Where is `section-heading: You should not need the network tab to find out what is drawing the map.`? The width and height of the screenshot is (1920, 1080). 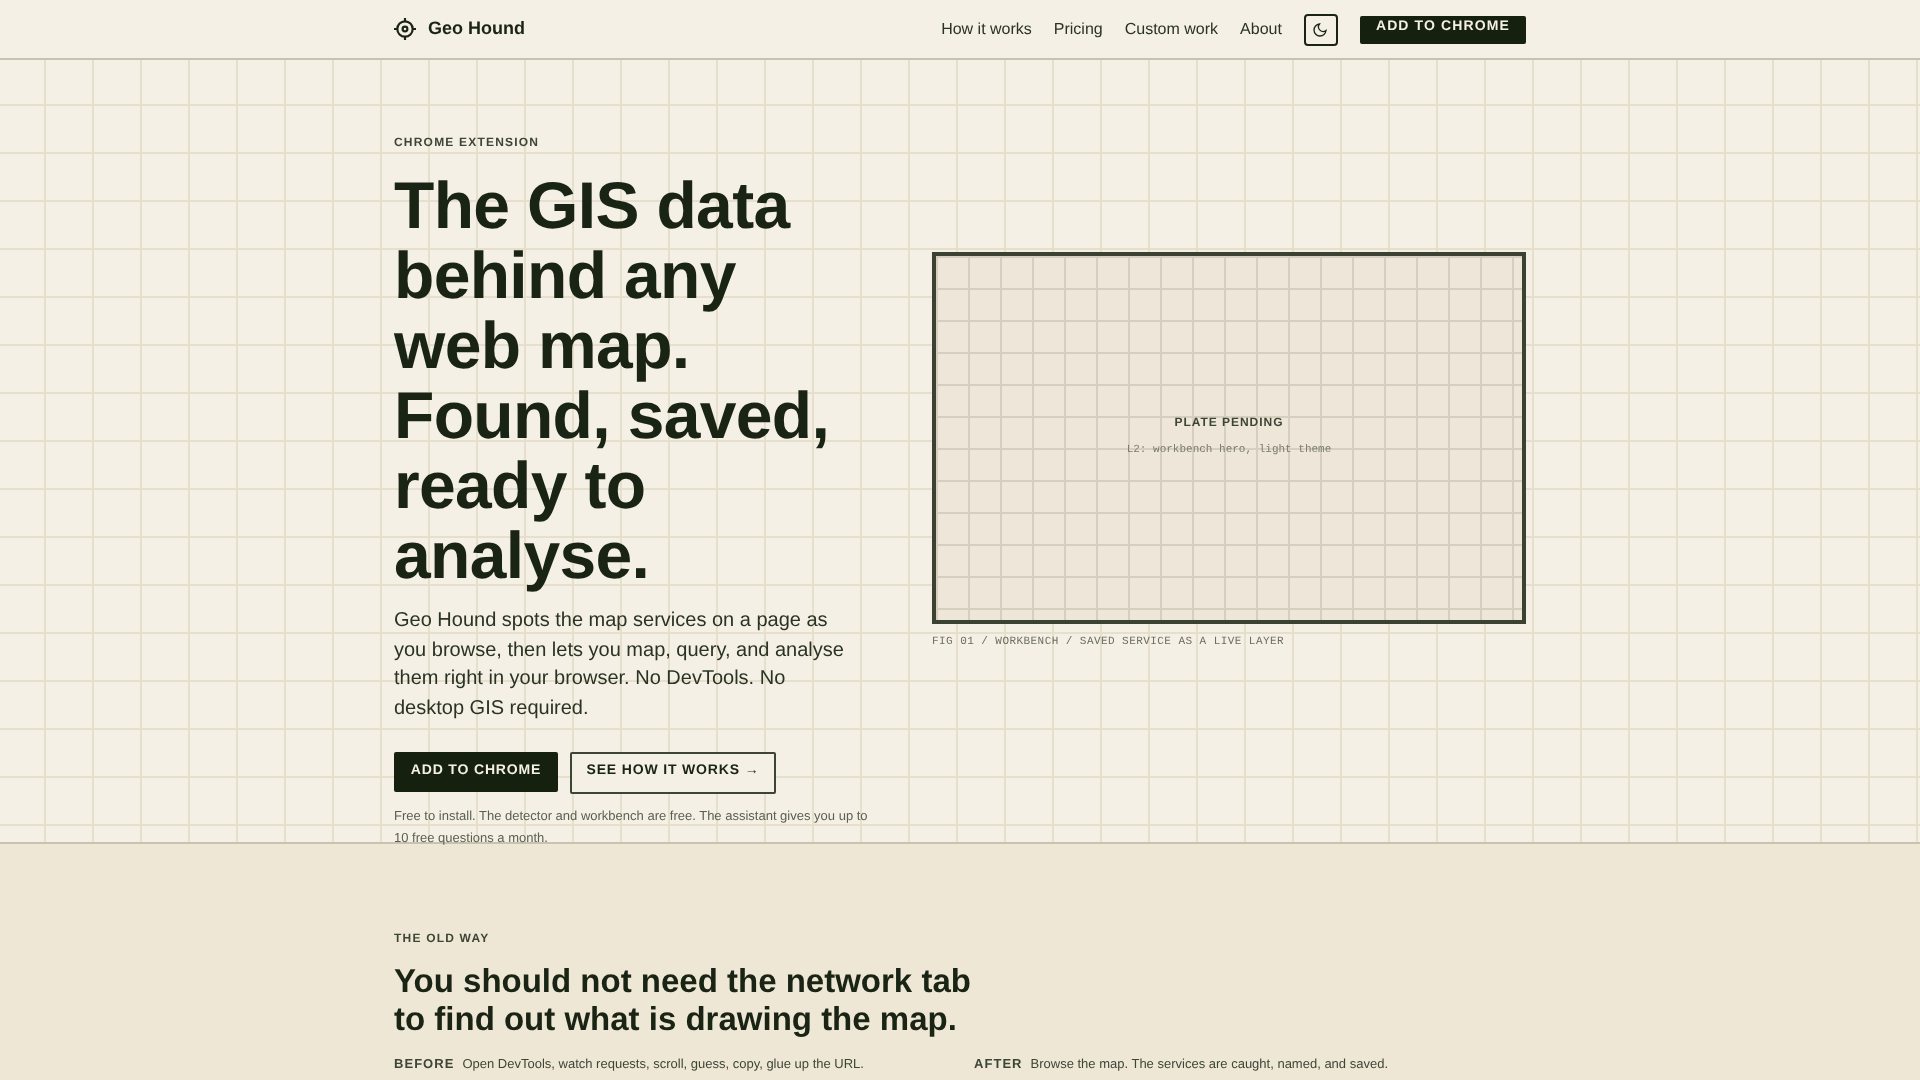 section-heading: You should not need the network tab to find out what is drawing the map. is located at coordinates (683, 1002).